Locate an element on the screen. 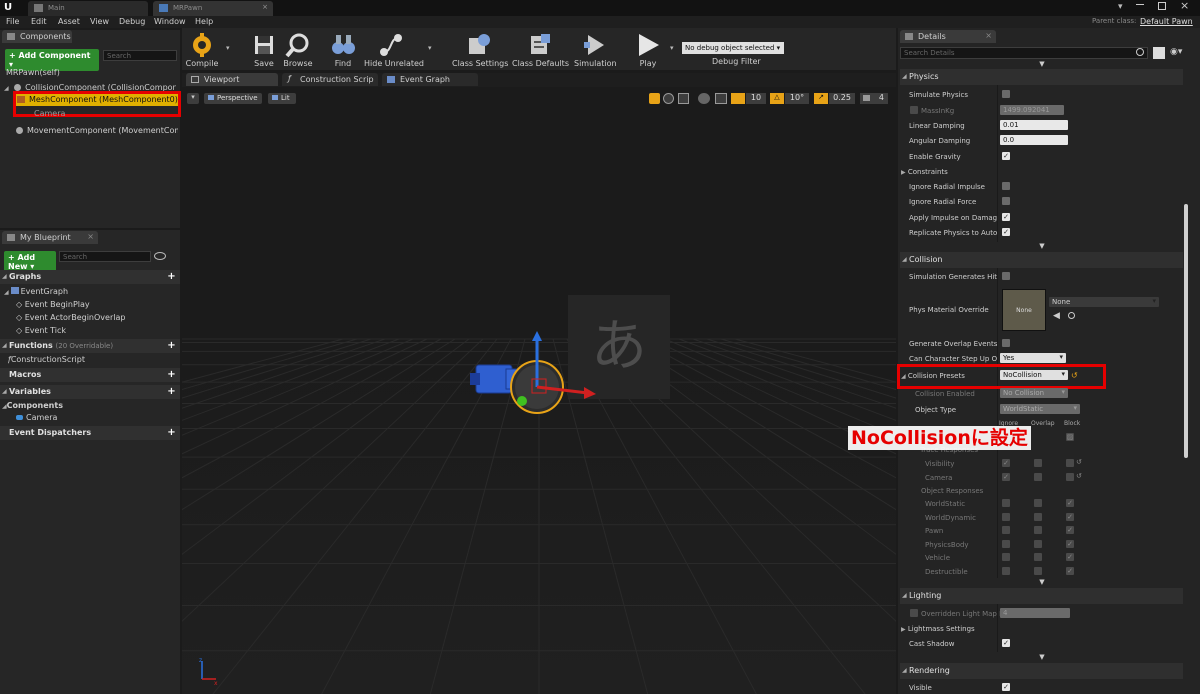 This screenshot has width=1200, height=694. tab-construction-script: ƒ Construction Scrip is located at coordinates (330, 79).